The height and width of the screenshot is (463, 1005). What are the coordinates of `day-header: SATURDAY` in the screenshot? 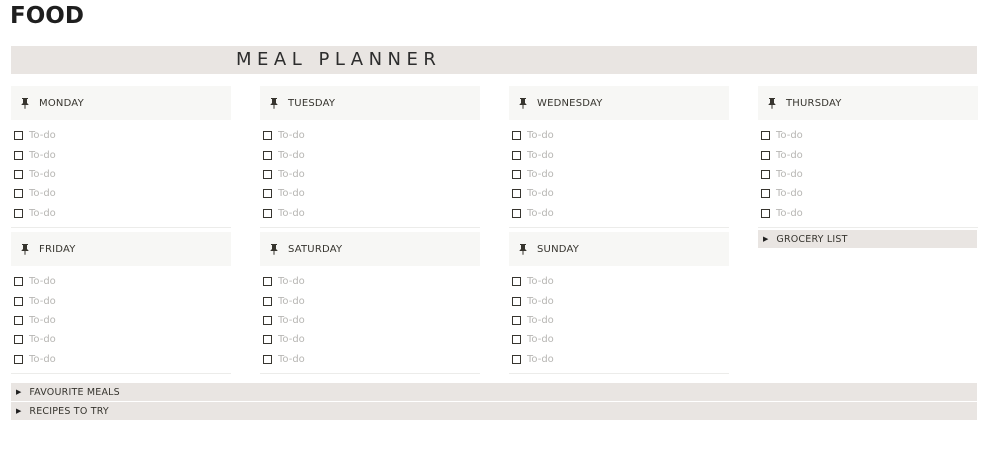 It's located at (370, 249).